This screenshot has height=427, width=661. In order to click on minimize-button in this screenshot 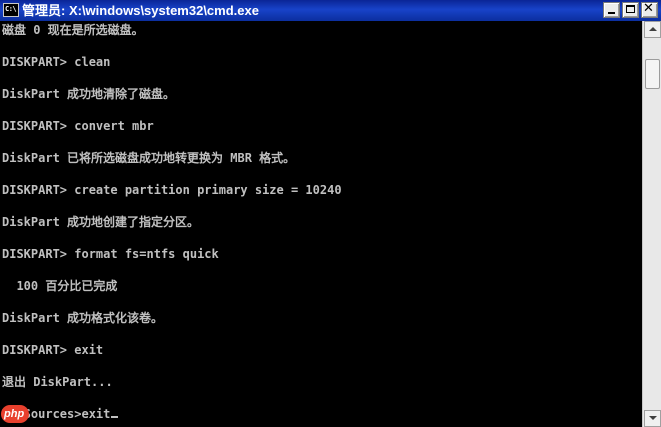, I will do `click(611, 10)`.